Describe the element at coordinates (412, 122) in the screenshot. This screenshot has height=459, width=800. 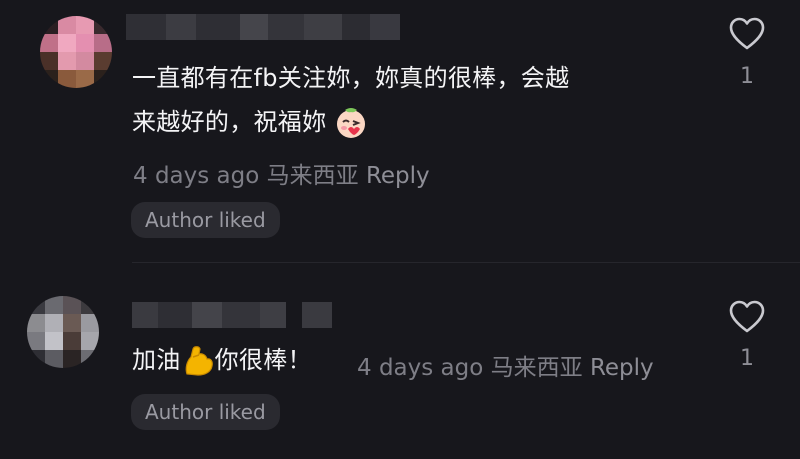
I see `comment-text-line2: 来越好的，祝福妳` at that location.